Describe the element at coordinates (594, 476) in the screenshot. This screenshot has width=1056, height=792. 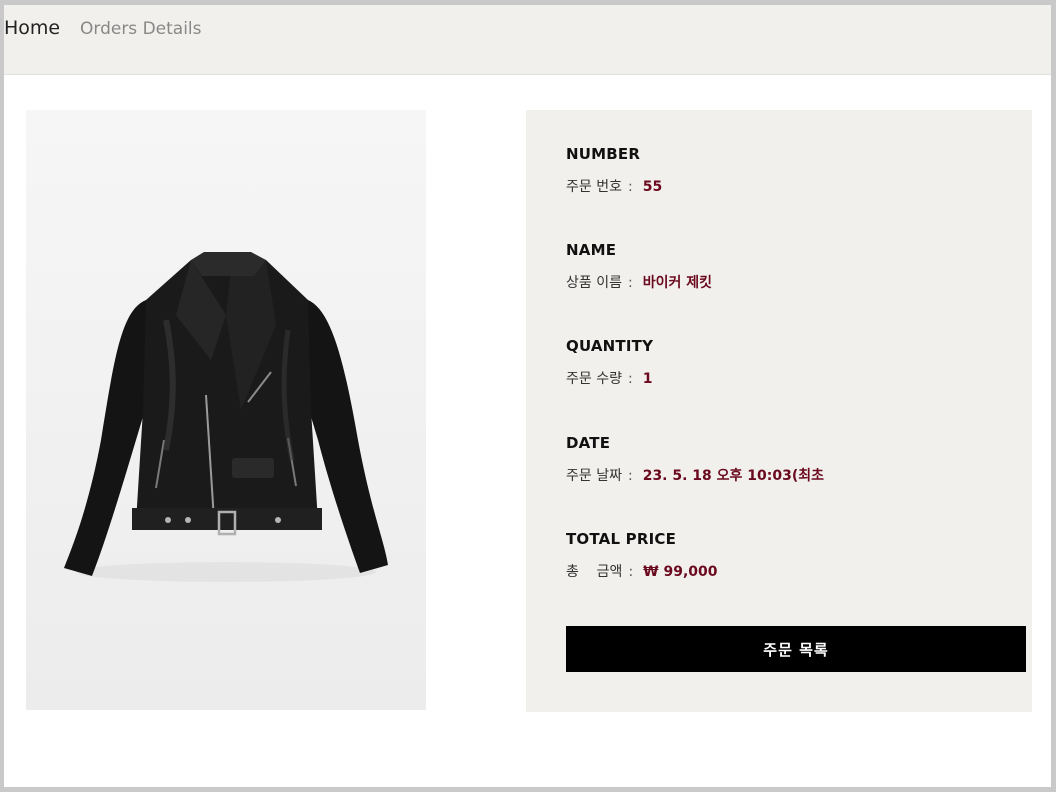
I see `order-date-label: 주문 날짜` at that location.